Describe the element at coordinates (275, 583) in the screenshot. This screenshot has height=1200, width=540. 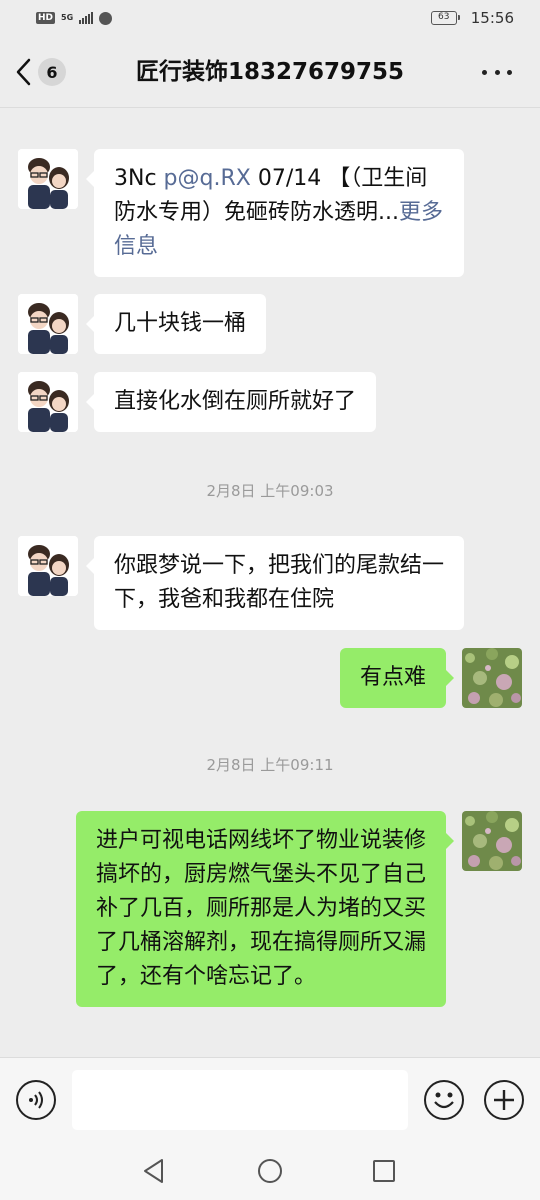
I see `message-bubble-received: 你跟梦说一下，把我们的尾款结一下，我爸和我都在住院` at that location.